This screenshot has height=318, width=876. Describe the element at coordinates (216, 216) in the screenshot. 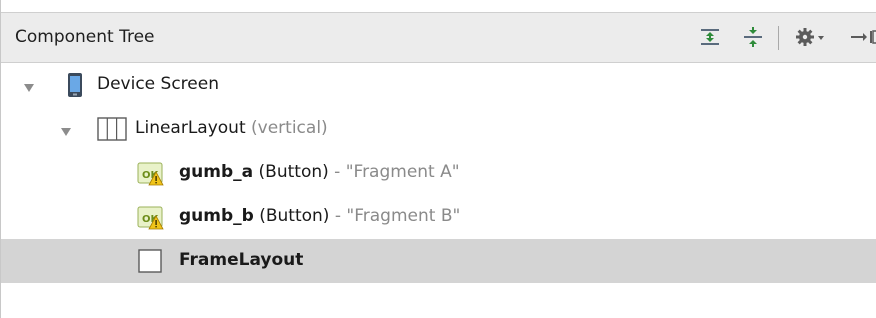

I see `tree-label-gumb-b-id: gumb_b` at that location.